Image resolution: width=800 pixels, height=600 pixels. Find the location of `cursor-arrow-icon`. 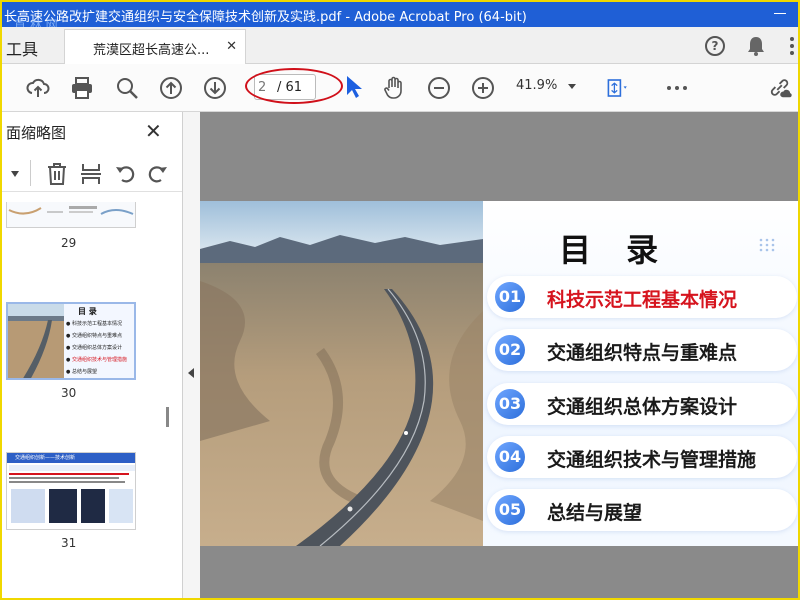

cursor-arrow-icon is located at coordinates (354, 86).